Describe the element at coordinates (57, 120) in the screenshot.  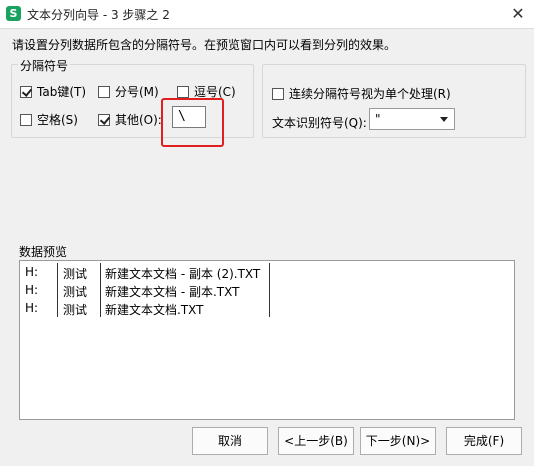
I see `space-checkbox-label: 空格(S)` at that location.